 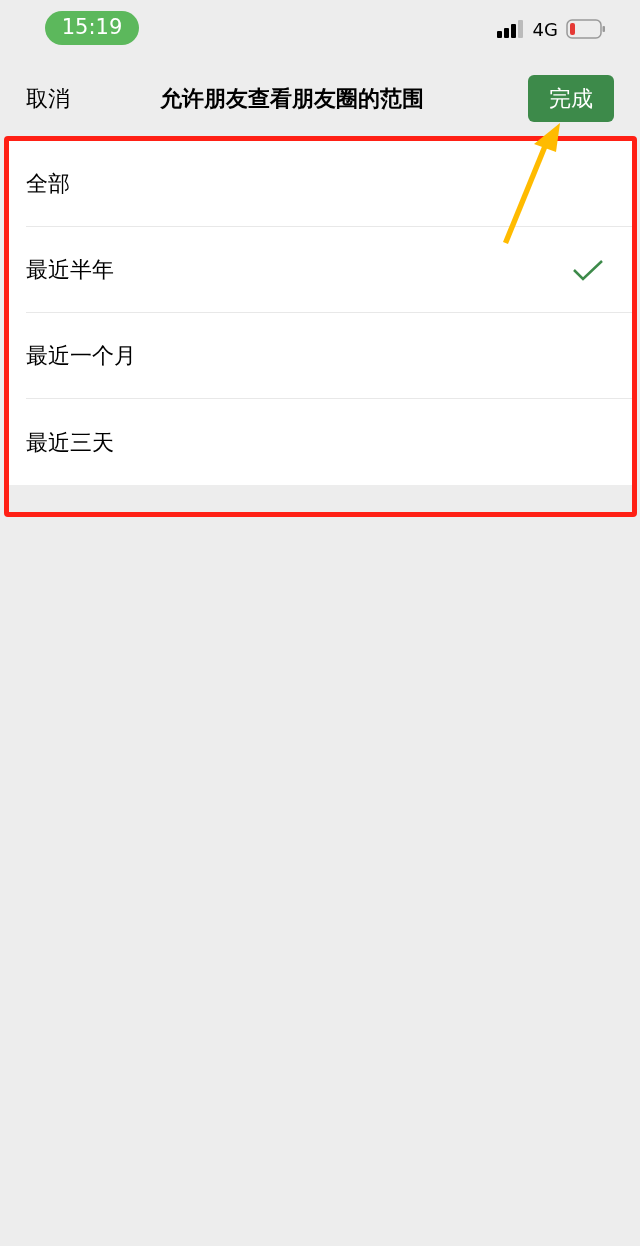 What do you see at coordinates (81, 356) in the screenshot?
I see `option-label: 最近一个月` at bounding box center [81, 356].